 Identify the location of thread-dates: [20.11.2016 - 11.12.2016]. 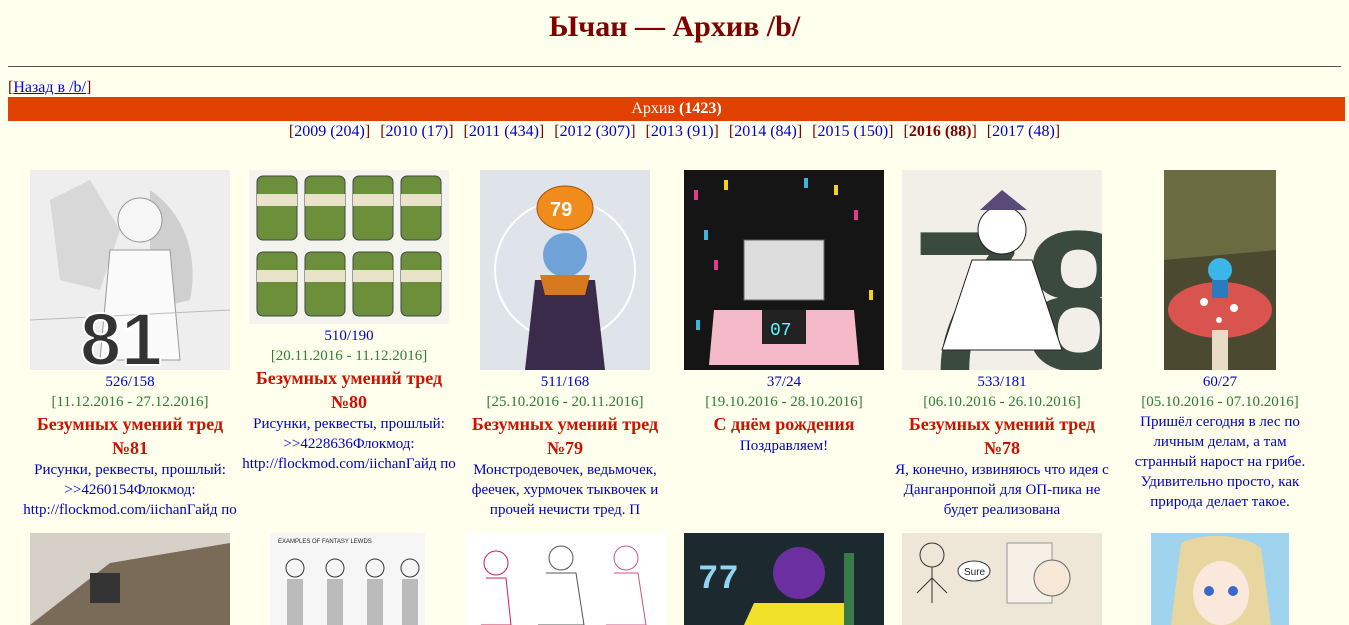
(349, 356).